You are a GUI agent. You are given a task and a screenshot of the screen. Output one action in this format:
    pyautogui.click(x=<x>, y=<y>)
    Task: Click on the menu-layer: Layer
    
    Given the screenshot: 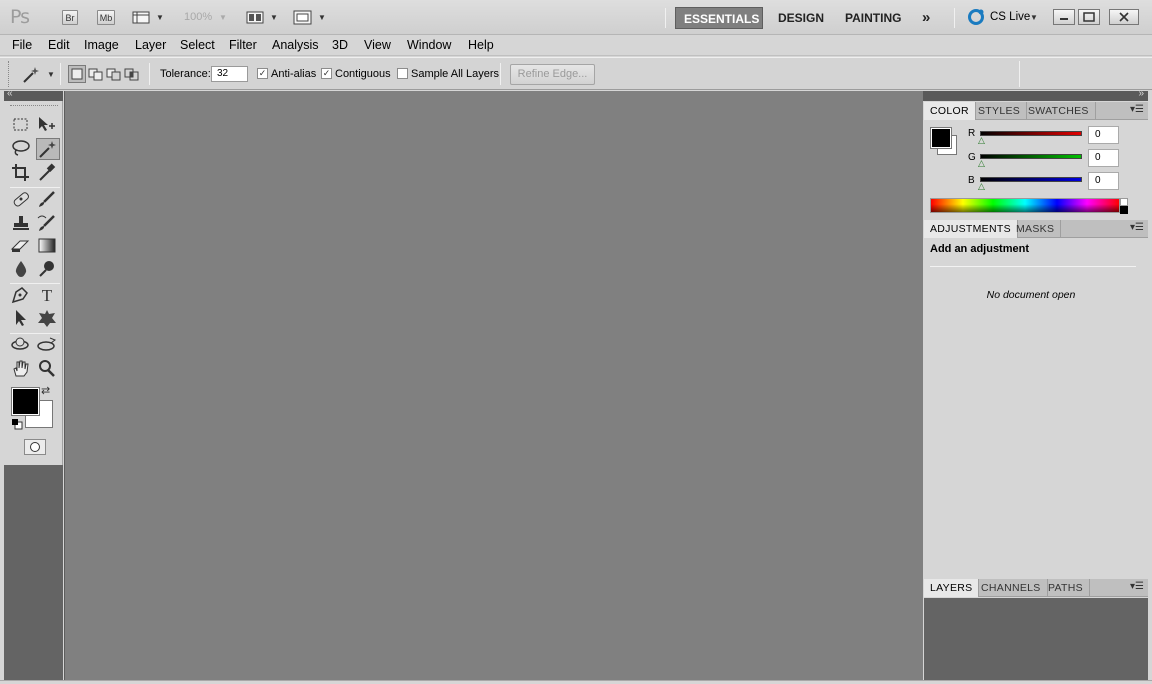 What is the action you would take?
    pyautogui.click(x=150, y=45)
    